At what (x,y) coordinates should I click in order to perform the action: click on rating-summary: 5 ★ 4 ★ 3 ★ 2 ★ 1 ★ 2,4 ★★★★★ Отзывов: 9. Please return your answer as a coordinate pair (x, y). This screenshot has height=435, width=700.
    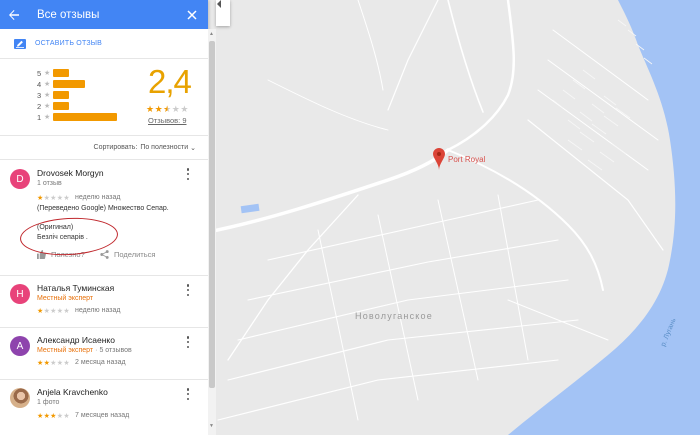
    Looking at the image, I should click on (104, 97).